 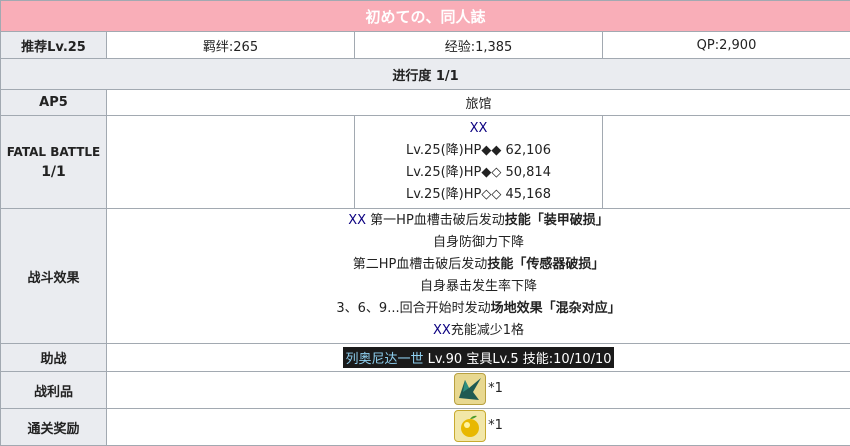 What do you see at coordinates (495, 388) in the screenshot?
I see `drop-count: *1` at bounding box center [495, 388].